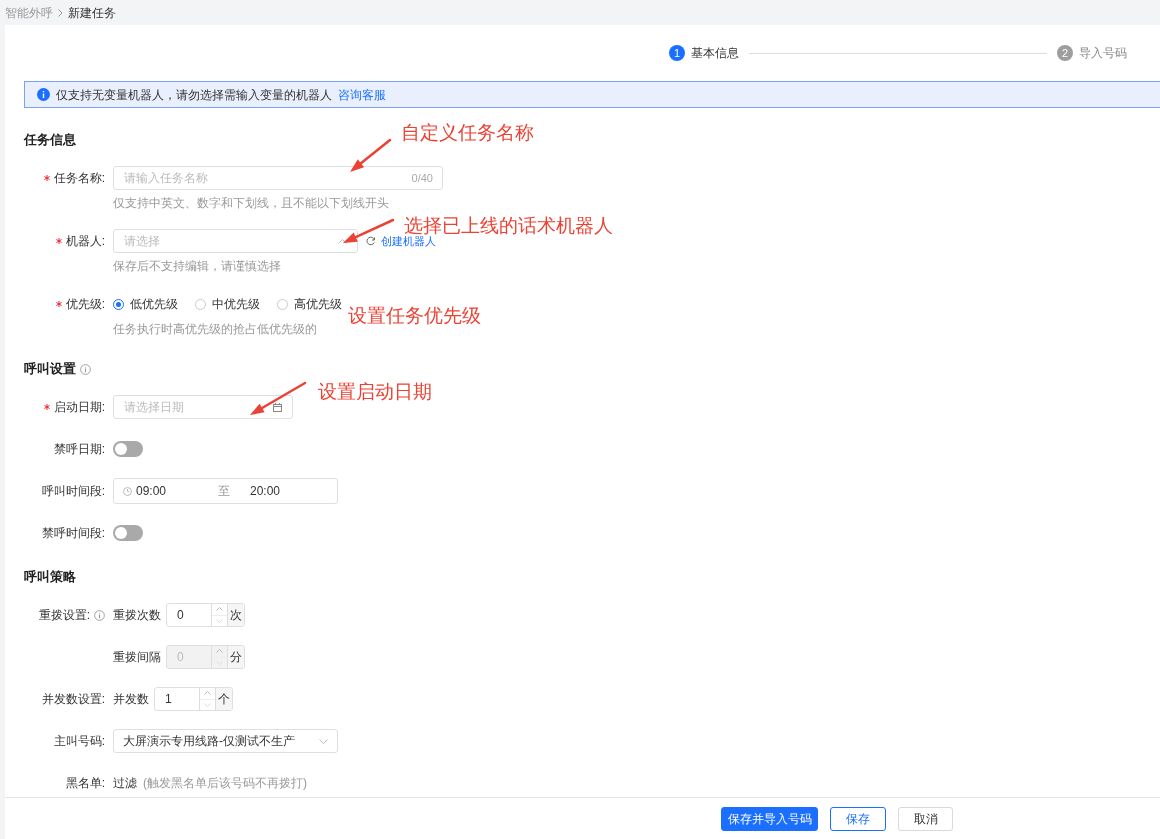 The width and height of the screenshot is (1160, 839). What do you see at coordinates (127, 491) in the screenshot?
I see `clock-icon` at bounding box center [127, 491].